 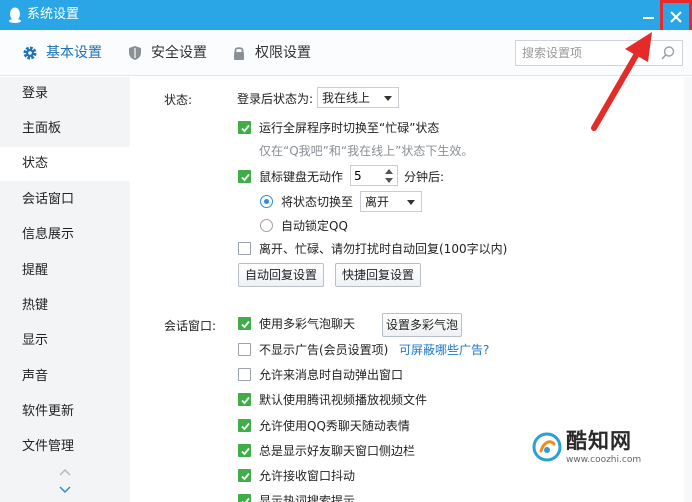 What do you see at coordinates (65, 377) in the screenshot?
I see `sidebar-item-sound: 声音` at bounding box center [65, 377].